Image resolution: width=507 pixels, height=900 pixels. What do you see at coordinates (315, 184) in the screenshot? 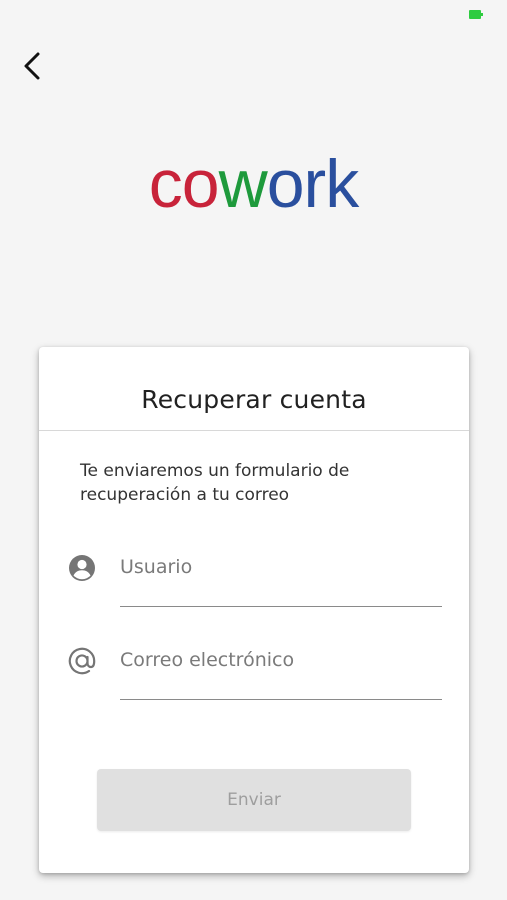
I see `logo-letter: r` at bounding box center [315, 184].